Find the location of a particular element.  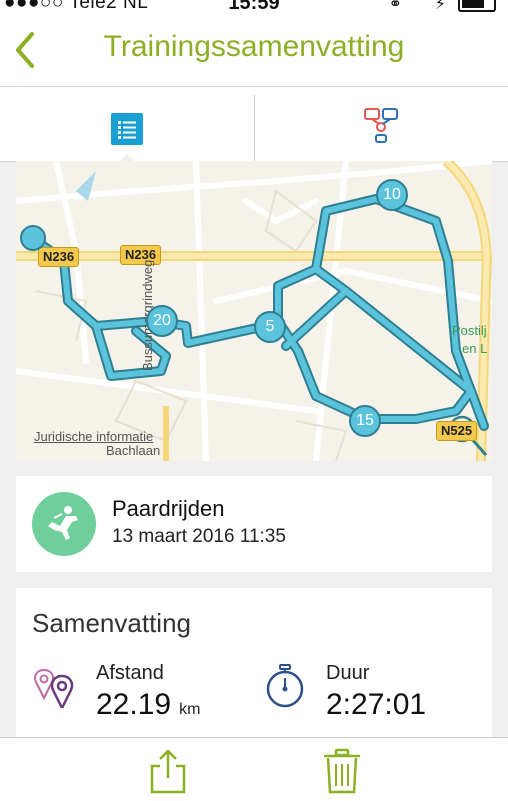

distance-value-group: 22.19 km is located at coordinates (148, 705).